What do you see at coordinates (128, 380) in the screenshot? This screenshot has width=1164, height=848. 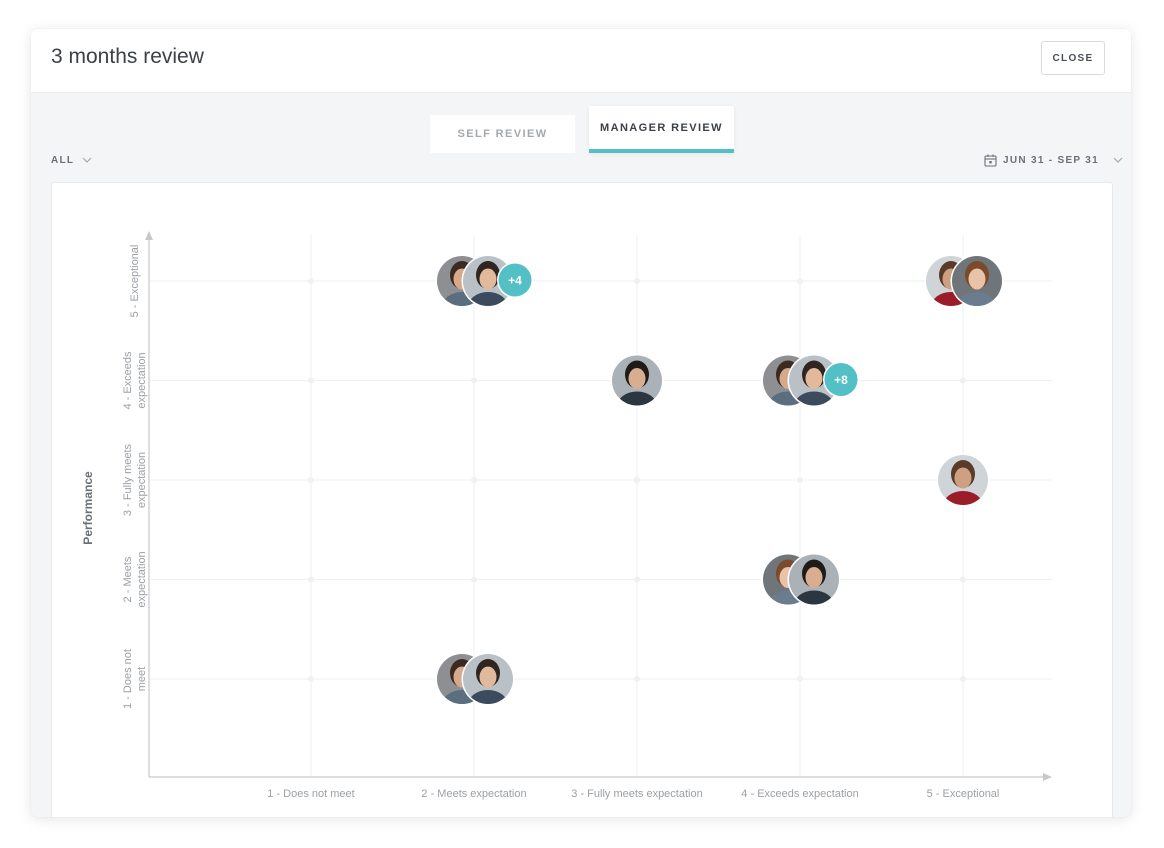 I see `y-tick-label: 4 - Exceeds` at bounding box center [128, 380].